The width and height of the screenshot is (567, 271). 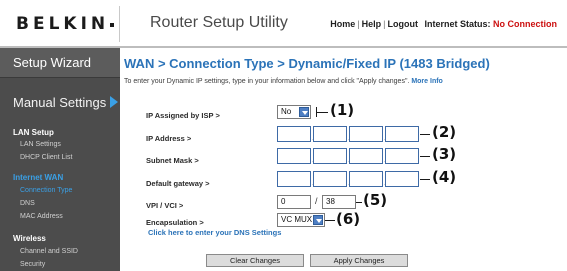 I want to click on encapsulation-select: VC MUX, so click(x=301, y=220).